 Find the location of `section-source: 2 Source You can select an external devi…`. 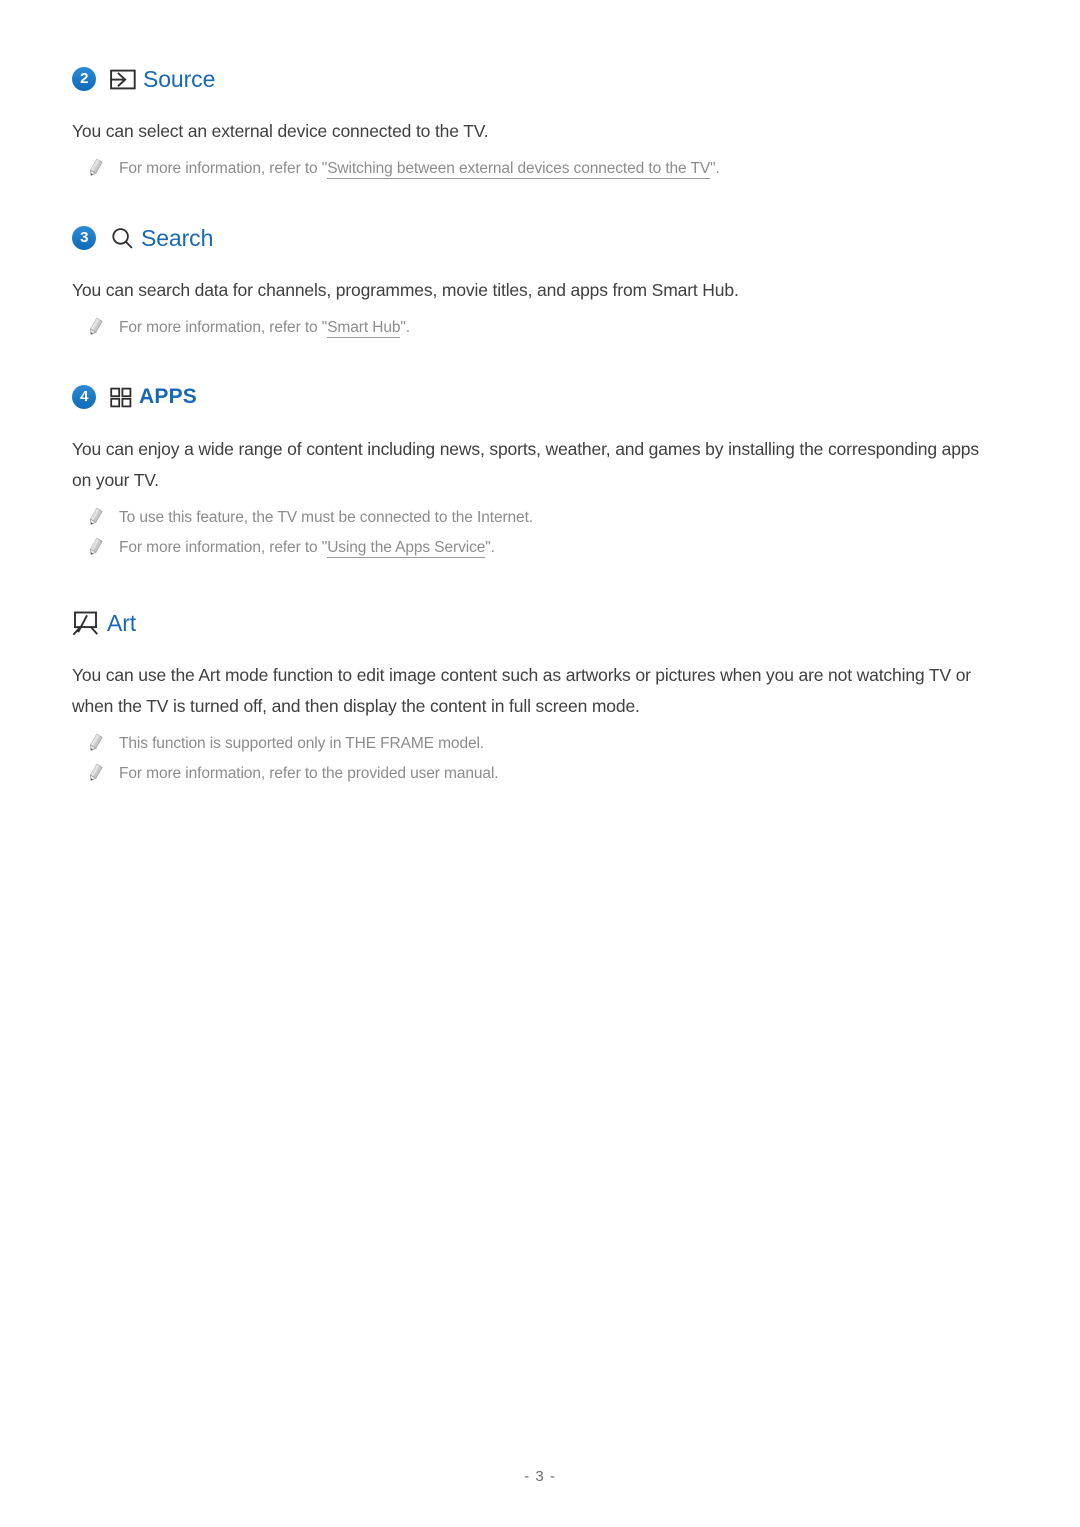

section-source: 2 Source You can select an external devi… is located at coordinates (540, 121).